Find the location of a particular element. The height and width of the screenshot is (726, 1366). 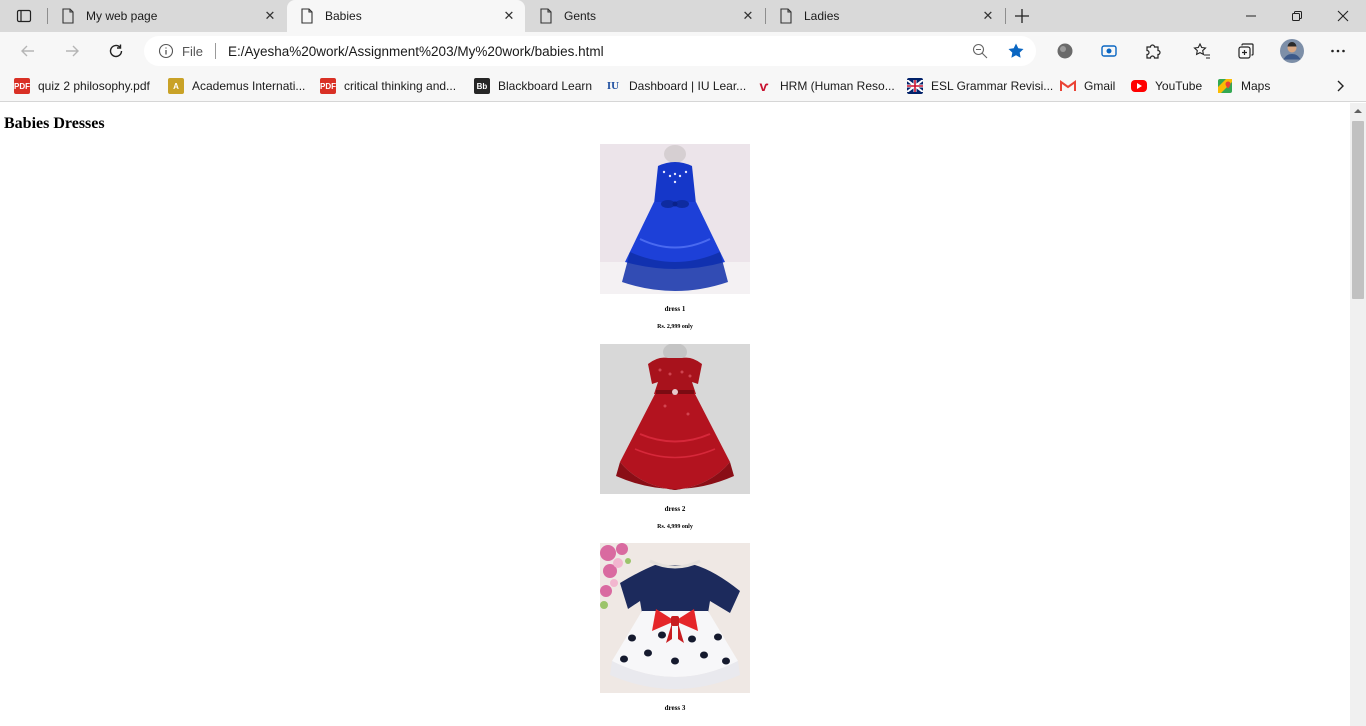

product-card: dress 2 Rs. 4,999 only is located at coordinates (675, 437).